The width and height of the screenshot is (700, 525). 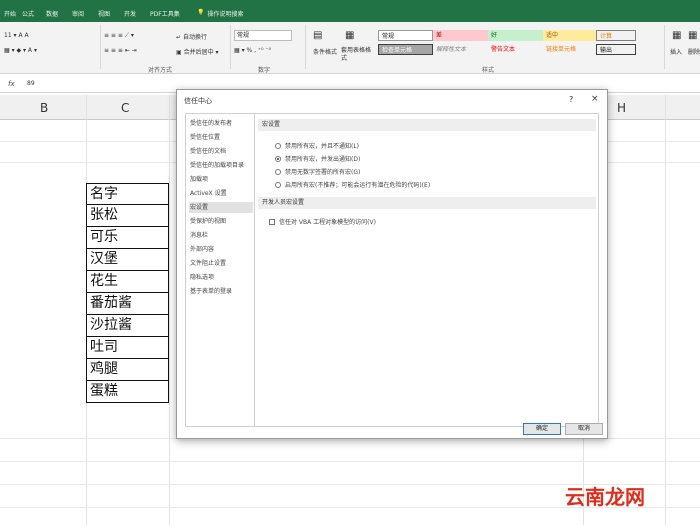 I want to click on cell-name: 鸡腿, so click(x=127, y=370).